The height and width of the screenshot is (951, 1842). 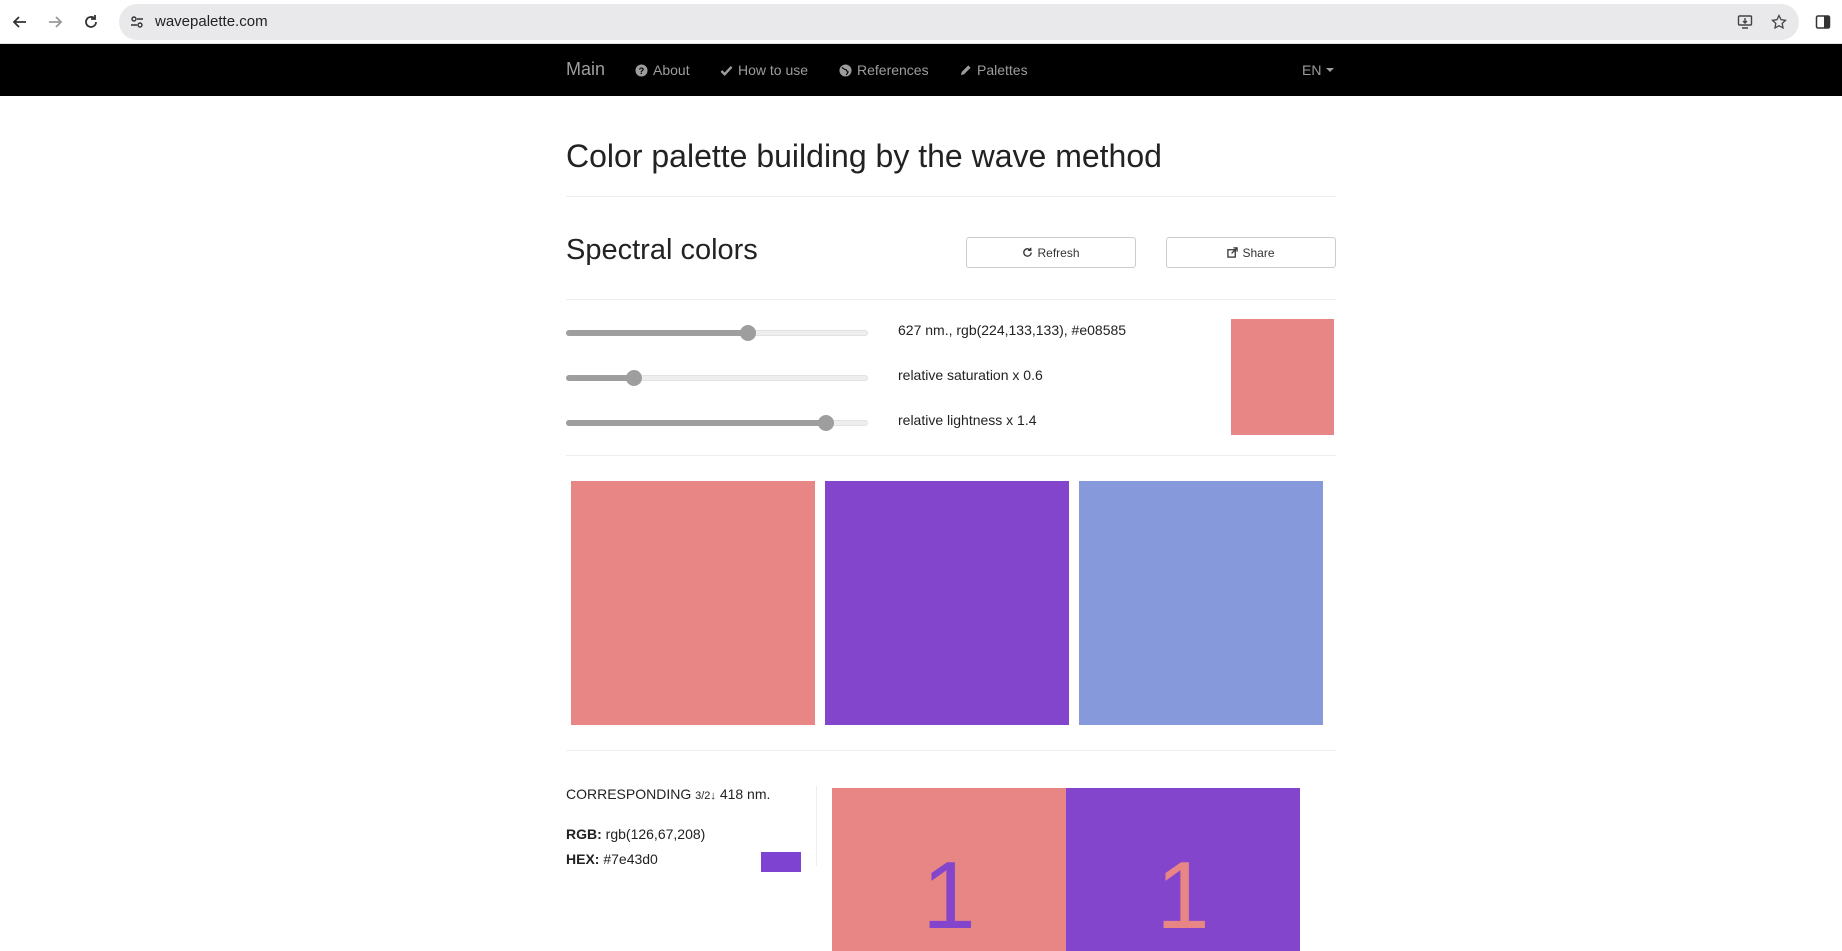 What do you see at coordinates (816, 826) in the screenshot?
I see `vertical-divider` at bounding box center [816, 826].